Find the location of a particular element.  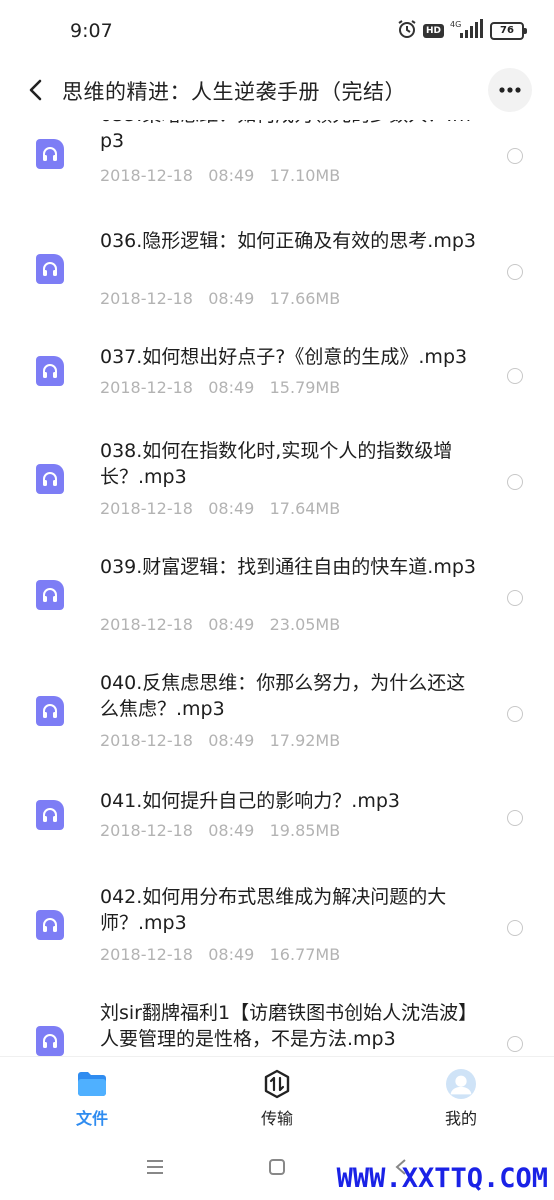

more-button is located at coordinates (510, 90).